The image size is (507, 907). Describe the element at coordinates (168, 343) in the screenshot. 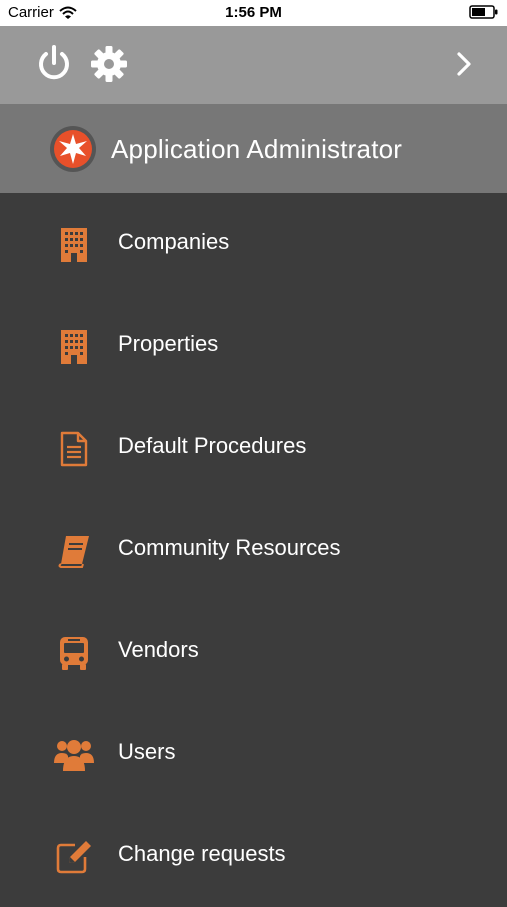

I see `menu-item-label: Properties` at that location.